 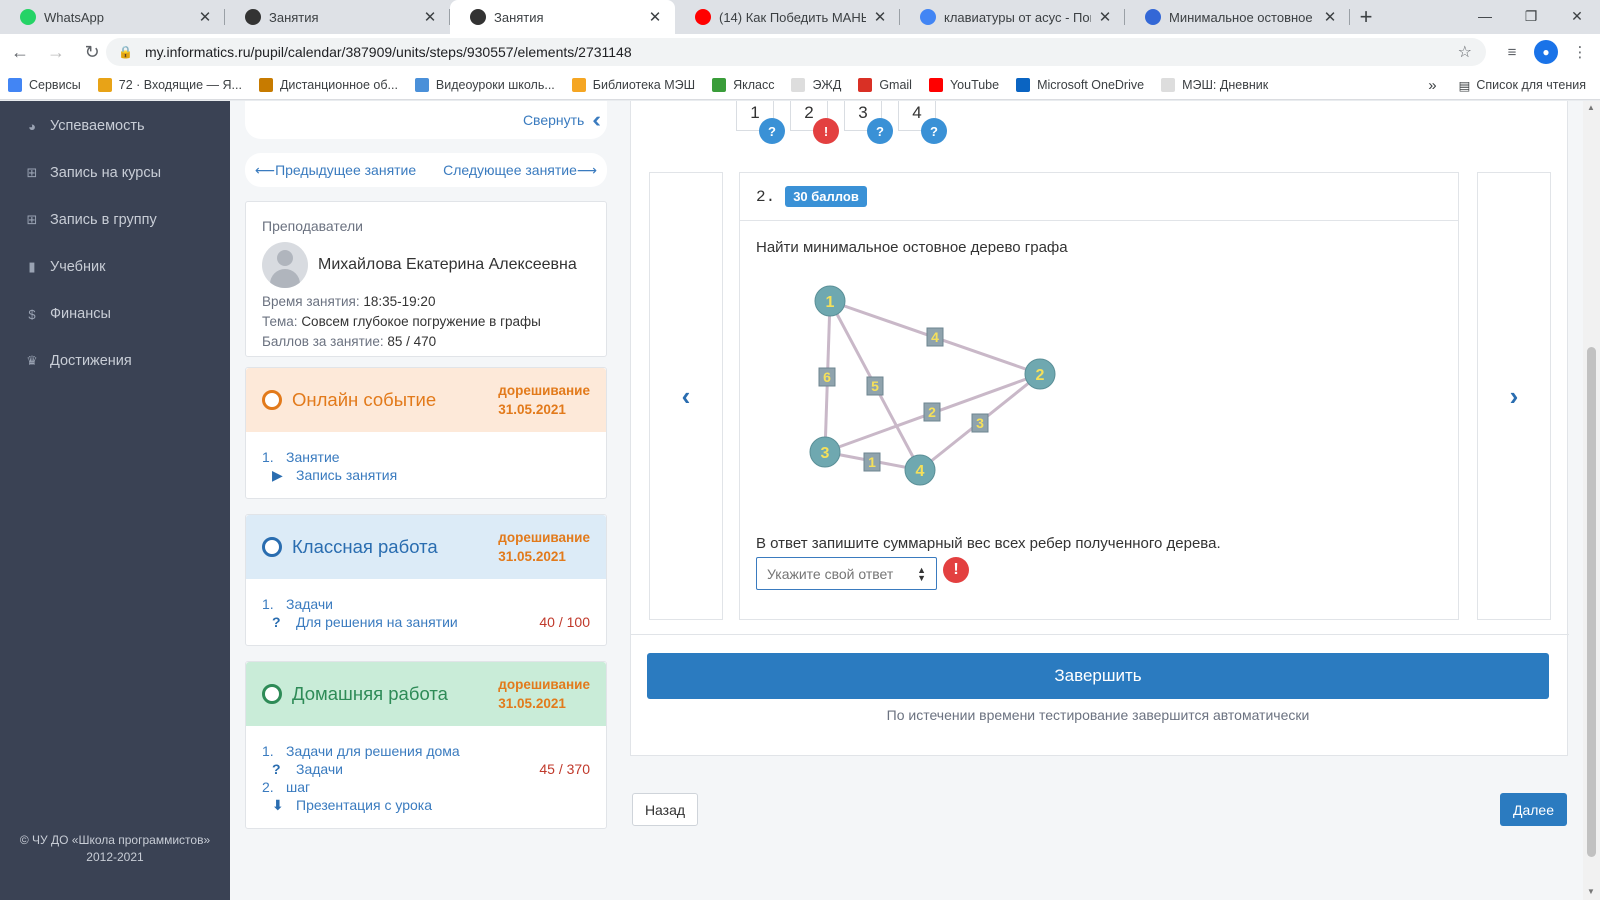 I want to click on youtube-icon, so click(x=935, y=84).